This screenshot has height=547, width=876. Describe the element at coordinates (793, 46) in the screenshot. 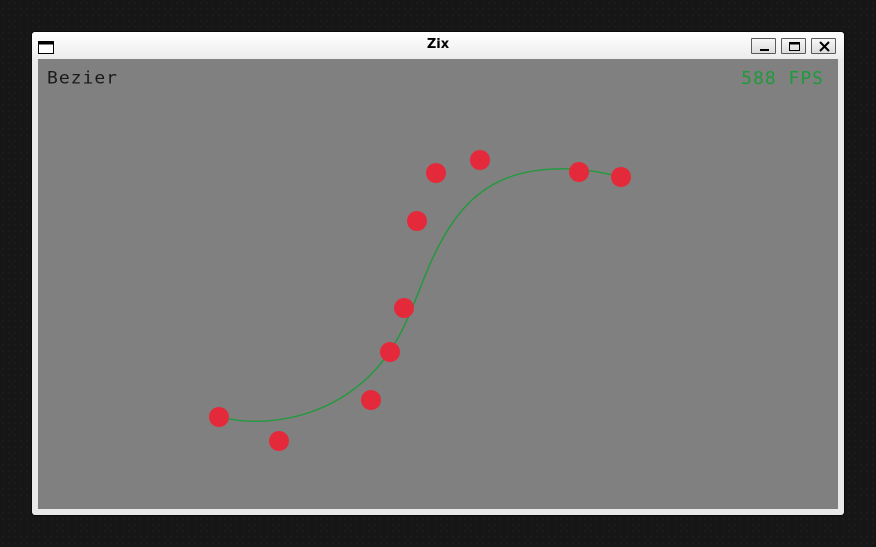

I see `maximize-button` at that location.